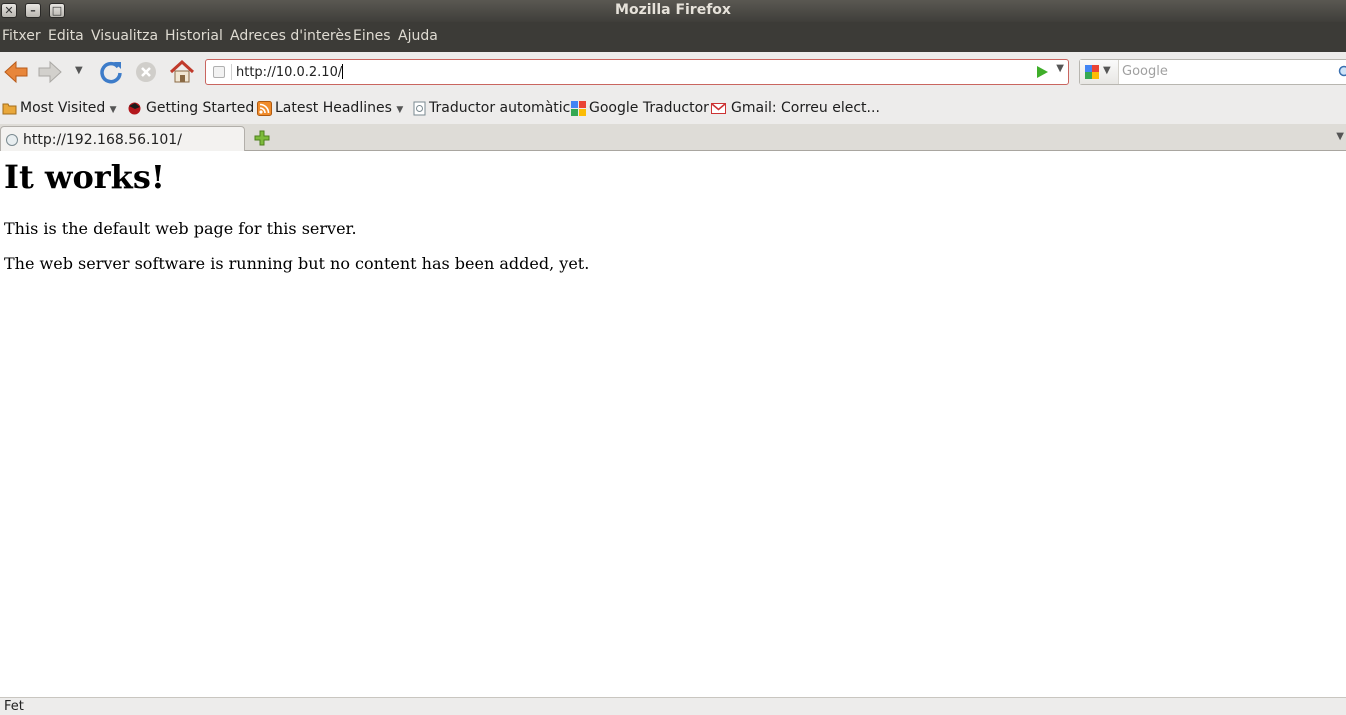 The width and height of the screenshot is (1346, 715). Describe the element at coordinates (1145, 71) in the screenshot. I see `search-input: Google` at that location.